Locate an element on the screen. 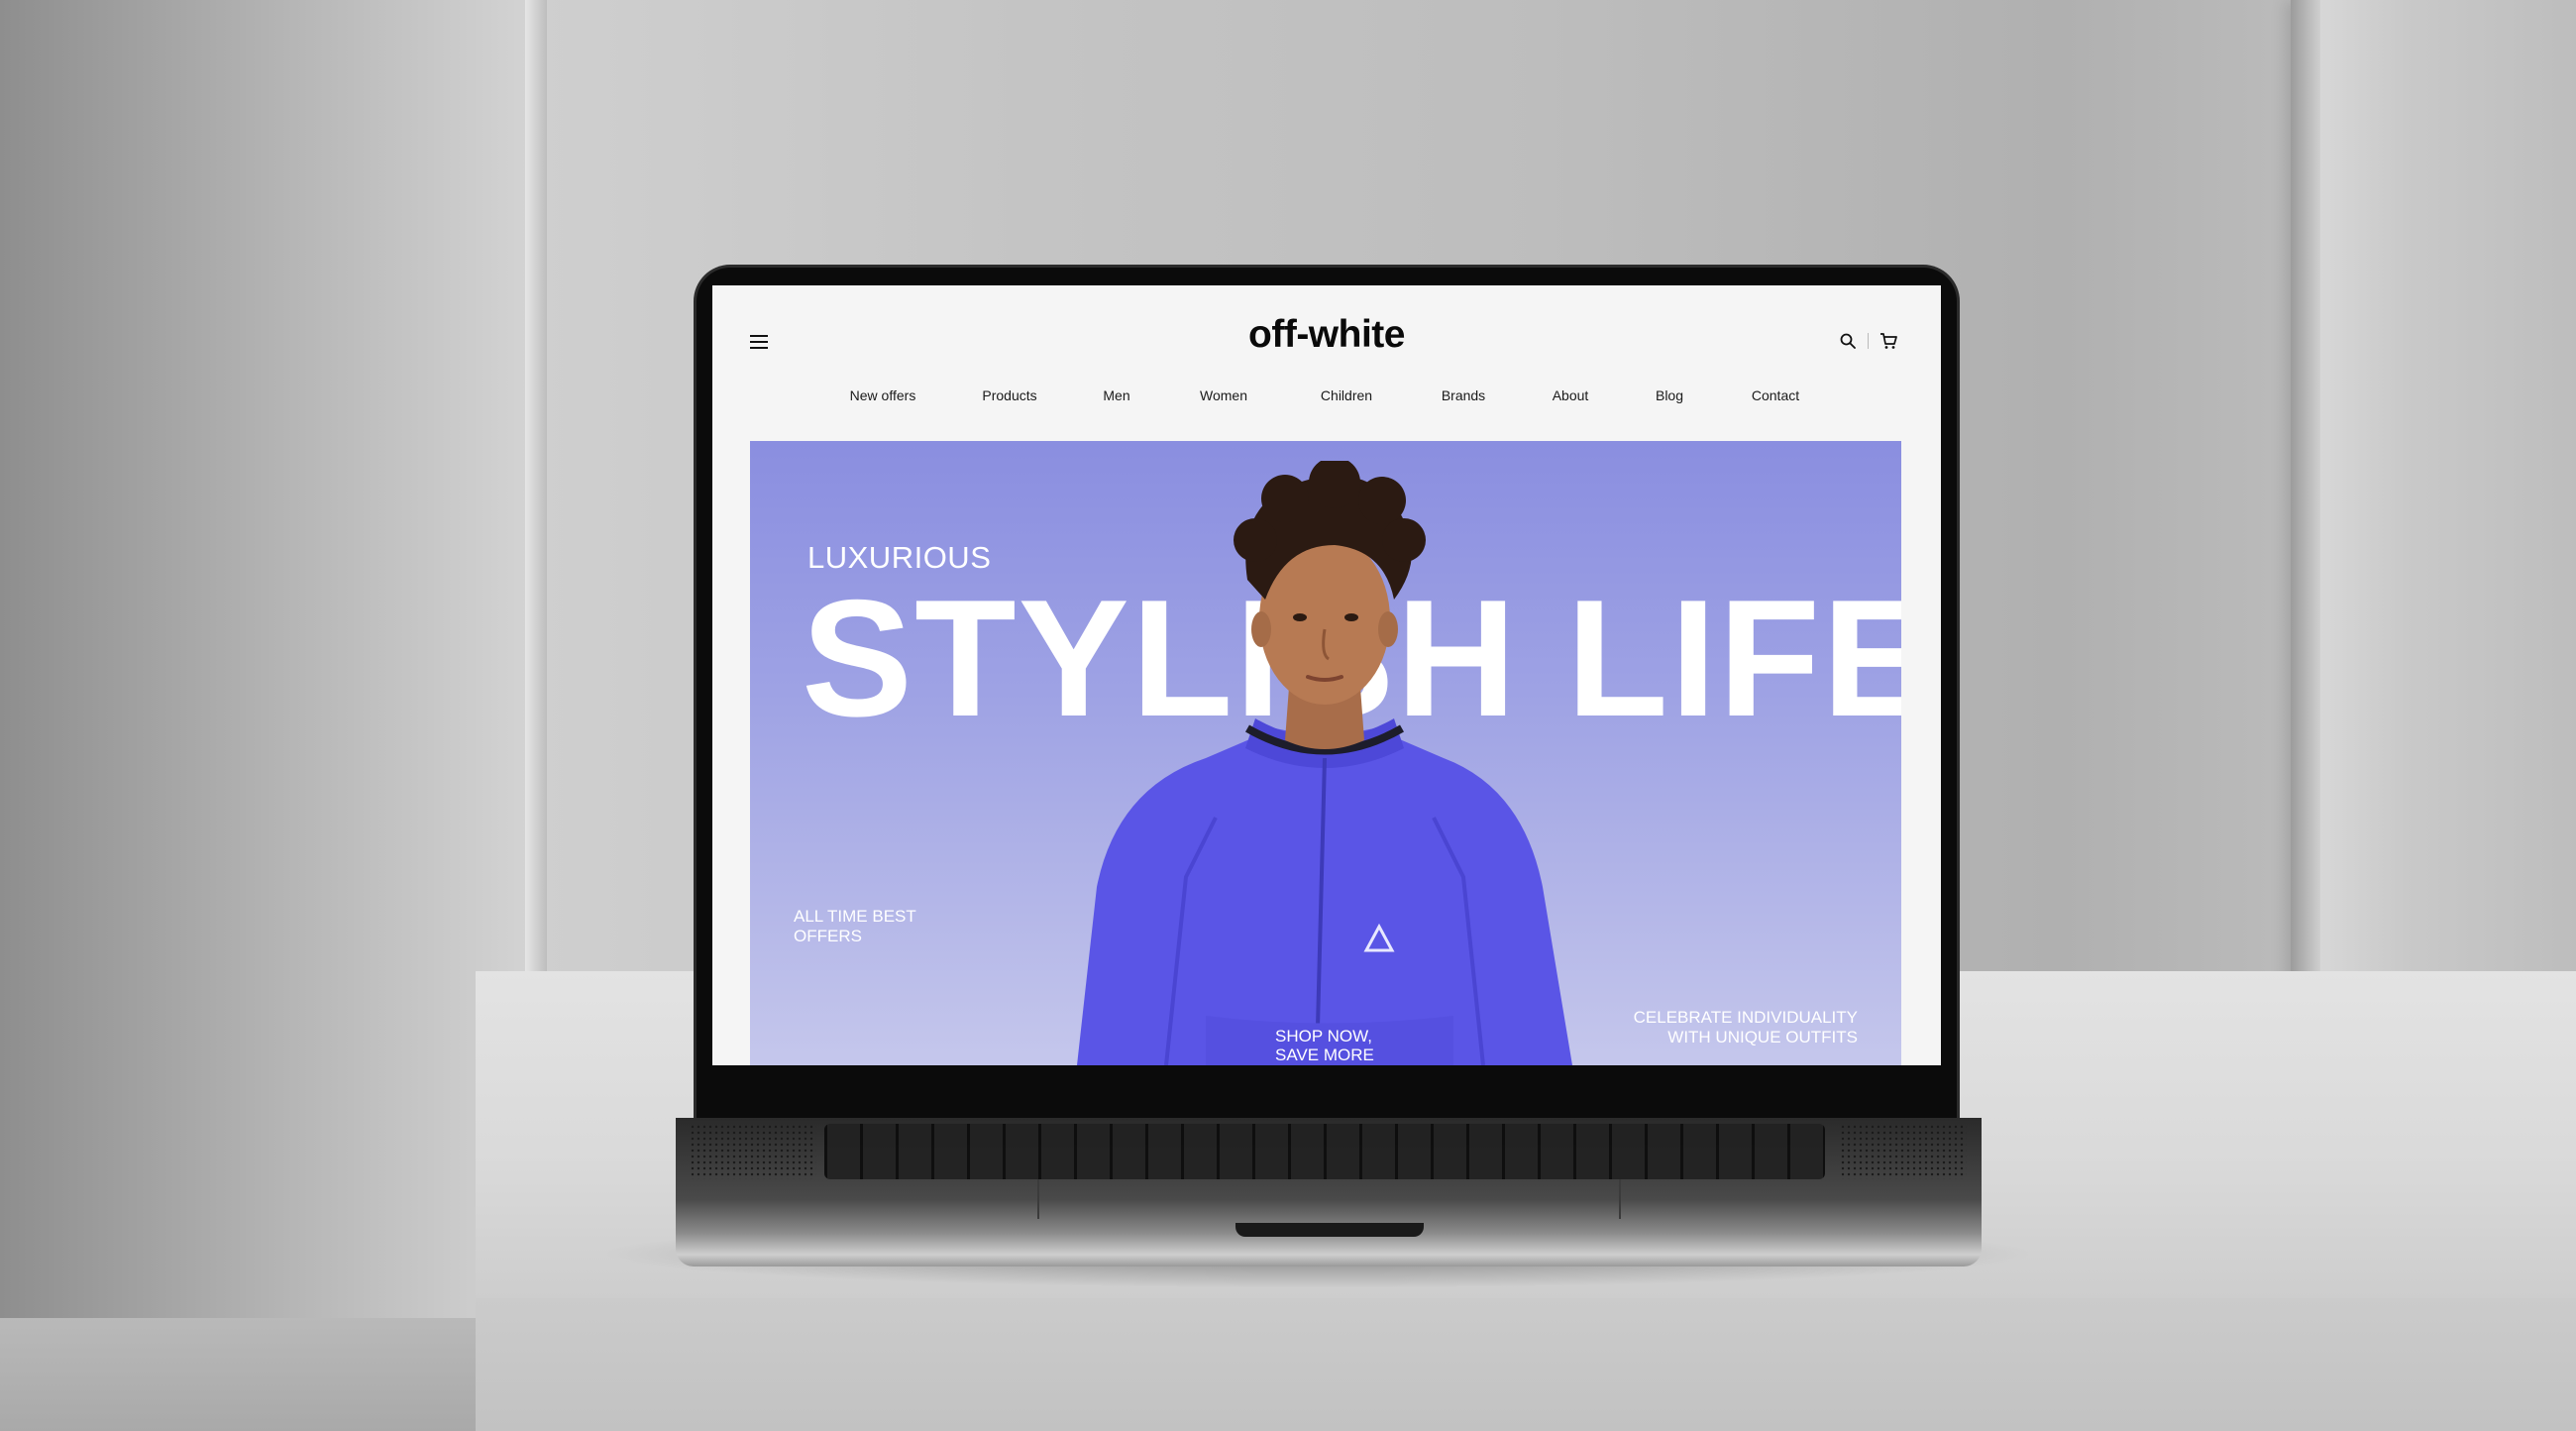 Image resolution: width=2576 pixels, height=1431 pixels. hero-left-line2: OFFERS is located at coordinates (828, 935).